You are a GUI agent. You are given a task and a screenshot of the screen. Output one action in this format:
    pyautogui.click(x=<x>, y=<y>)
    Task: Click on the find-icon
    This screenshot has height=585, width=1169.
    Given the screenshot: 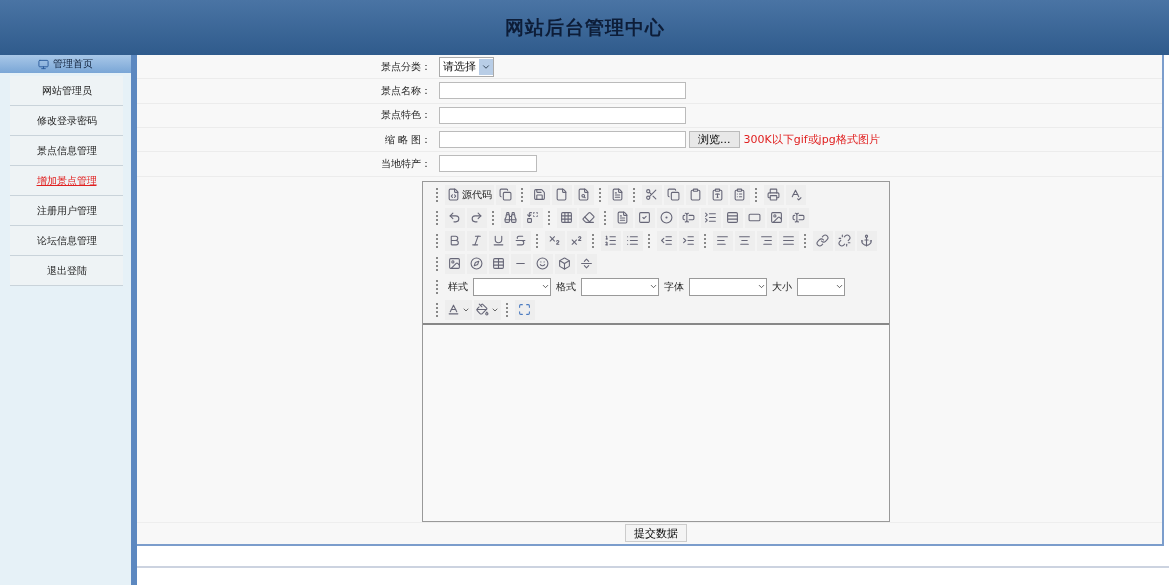 What is the action you would take?
    pyautogui.click(x=510, y=217)
    